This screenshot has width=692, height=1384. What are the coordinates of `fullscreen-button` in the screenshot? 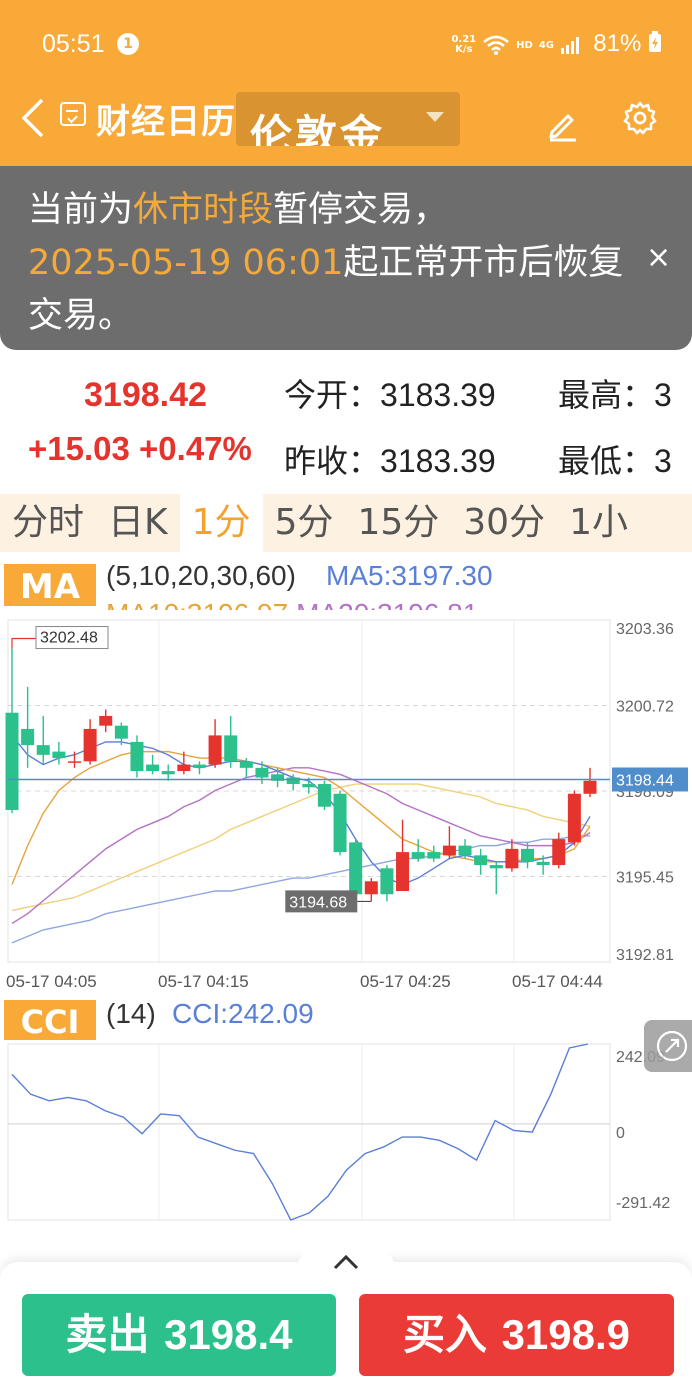 It's located at (668, 1046).